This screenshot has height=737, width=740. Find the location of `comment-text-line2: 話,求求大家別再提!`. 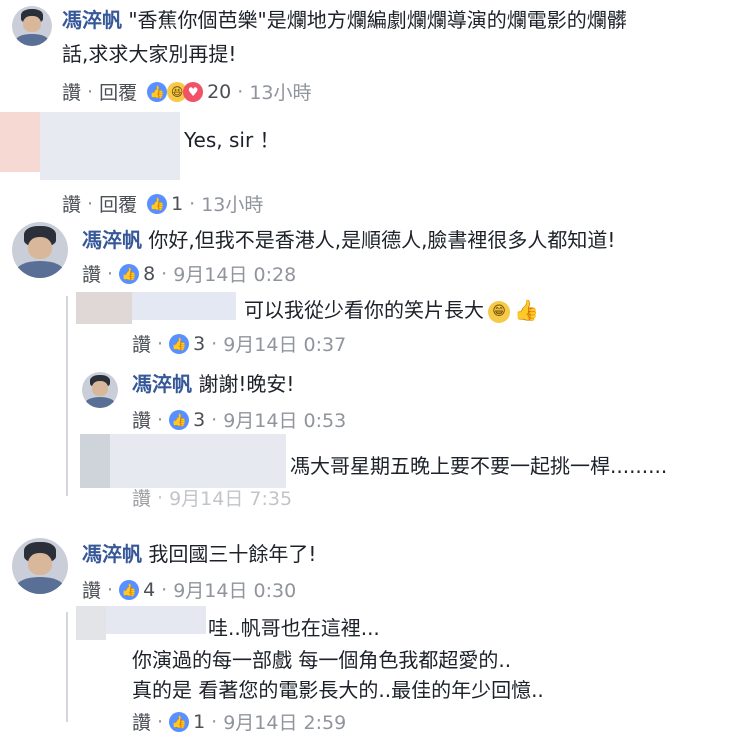

comment-text-line2: 話,求求大家別再提! is located at coordinates (149, 54).